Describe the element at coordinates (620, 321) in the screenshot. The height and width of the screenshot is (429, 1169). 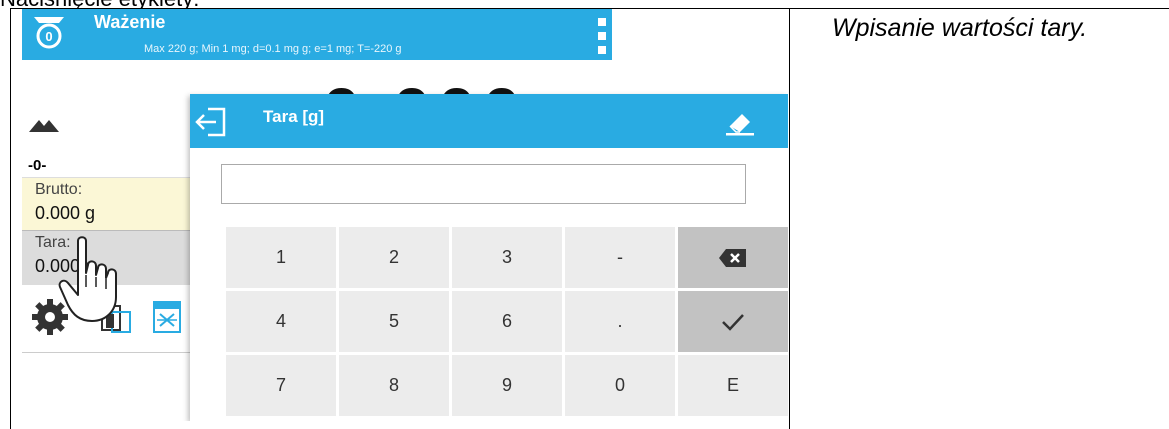
I see `key-decimal: .` at that location.